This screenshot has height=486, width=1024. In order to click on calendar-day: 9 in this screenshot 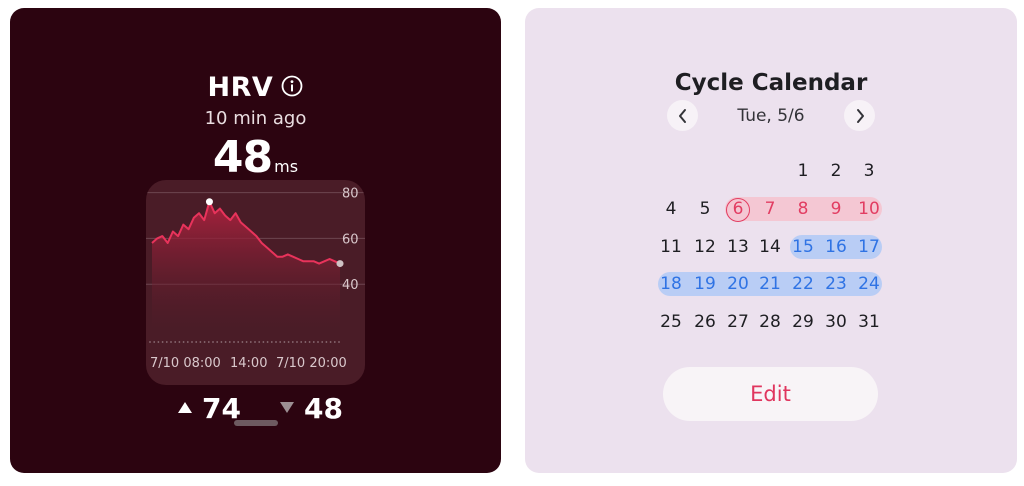, I will do `click(836, 209)`.